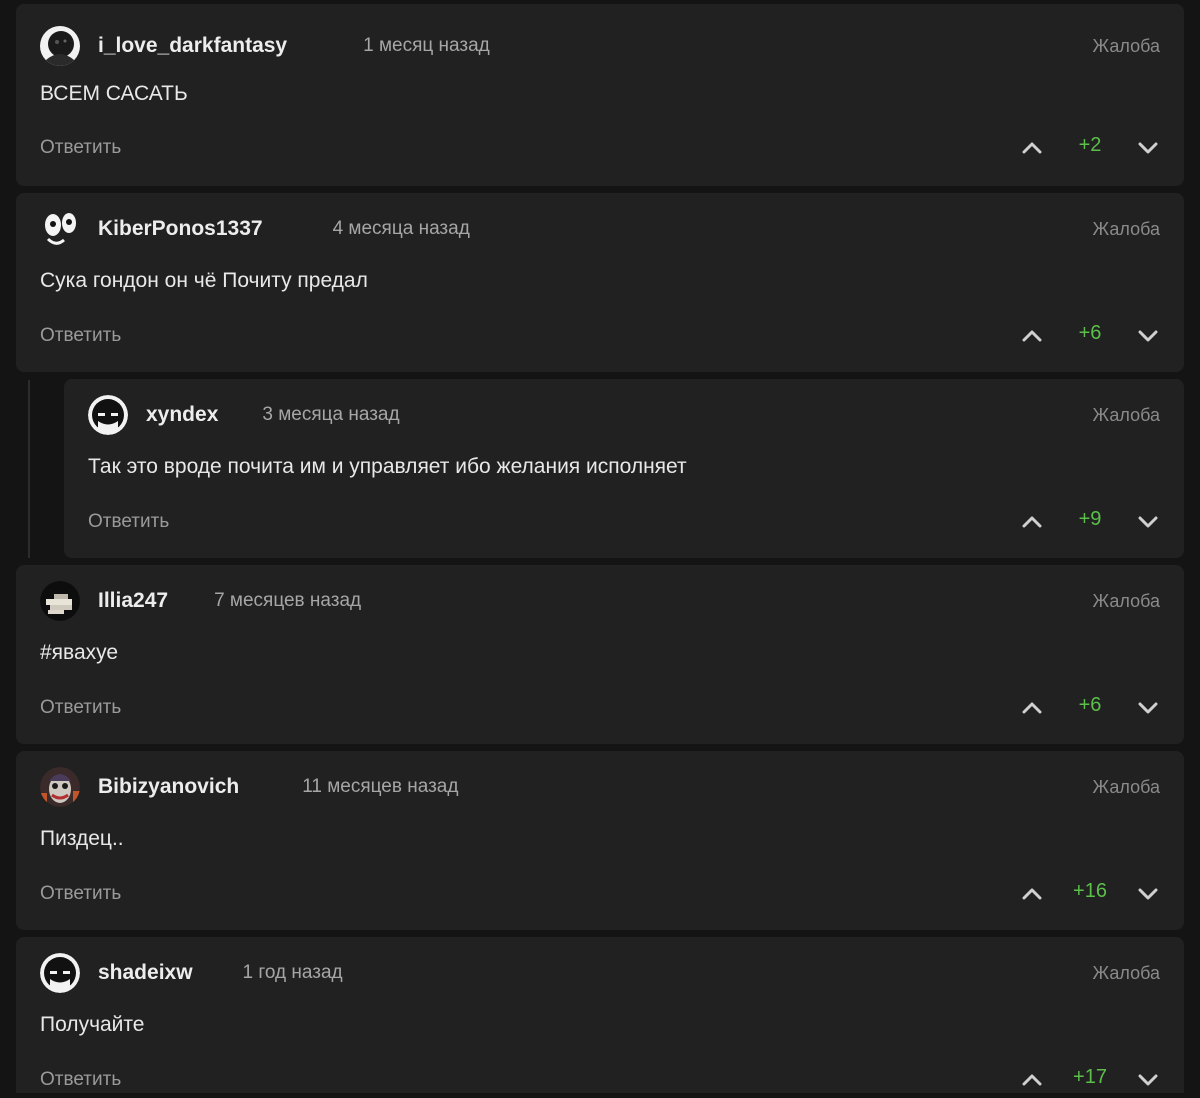 The width and height of the screenshot is (1200, 1098). I want to click on comment-text: ВСЕМ САСАТЬ, so click(114, 93).